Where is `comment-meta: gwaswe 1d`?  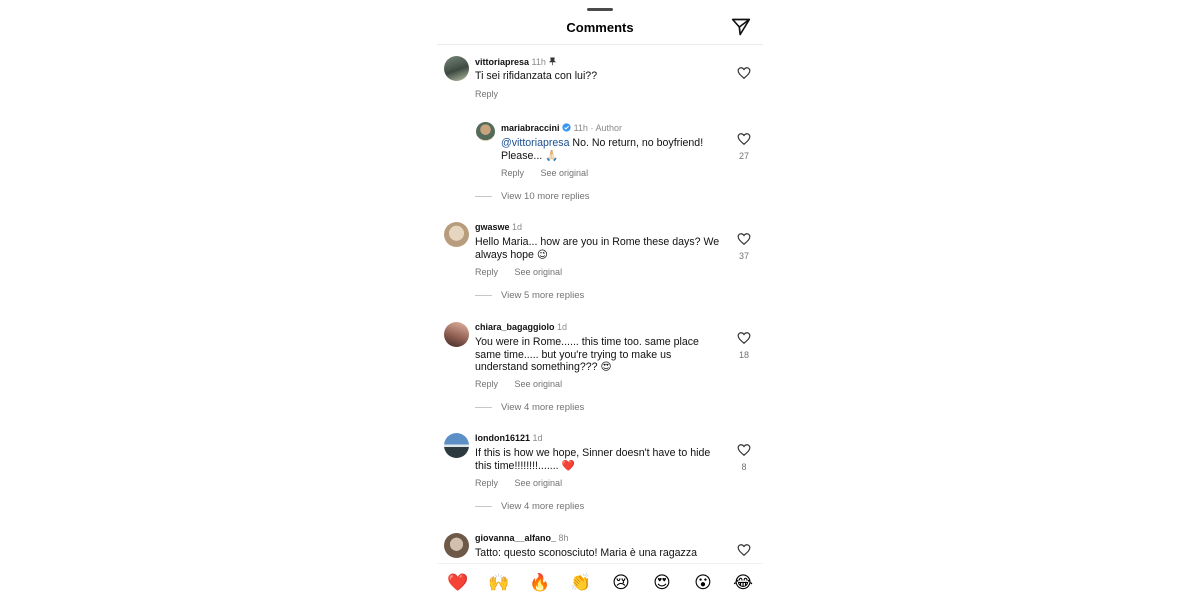 comment-meta: gwaswe 1d is located at coordinates (498, 227).